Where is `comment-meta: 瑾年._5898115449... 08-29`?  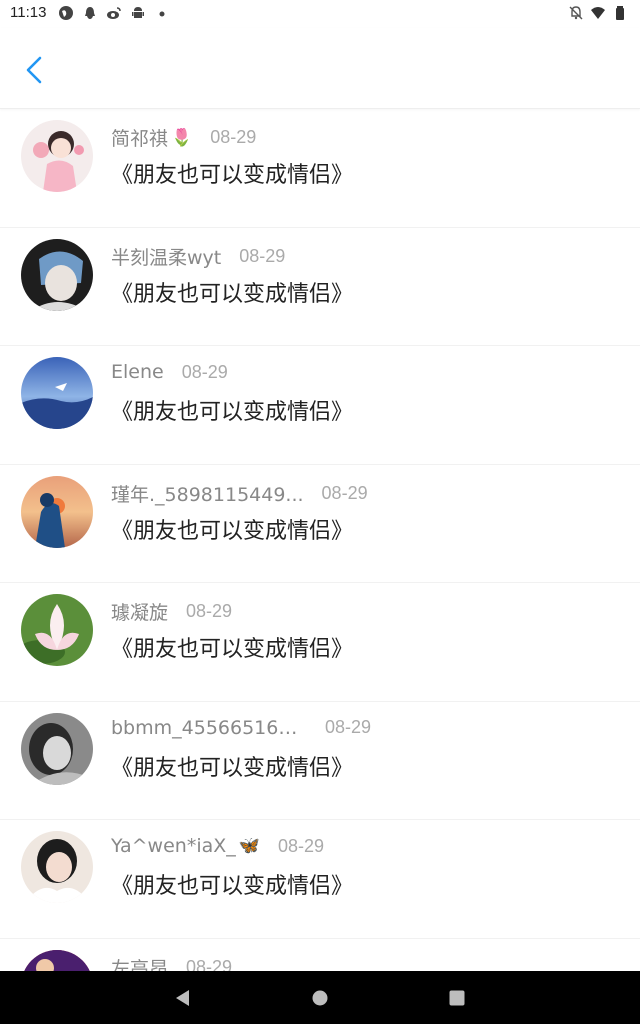
comment-meta: 瑾年._5898115449... 08-29 is located at coordinates (239, 493).